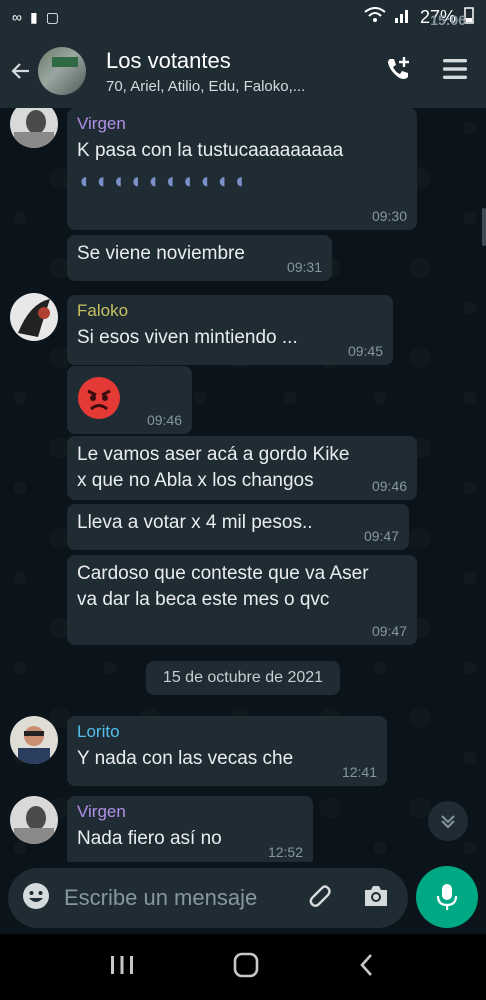 The image size is (486, 1000). Describe the element at coordinates (185, 758) in the screenshot. I see `message-text: Y nada con las vecas che` at that location.